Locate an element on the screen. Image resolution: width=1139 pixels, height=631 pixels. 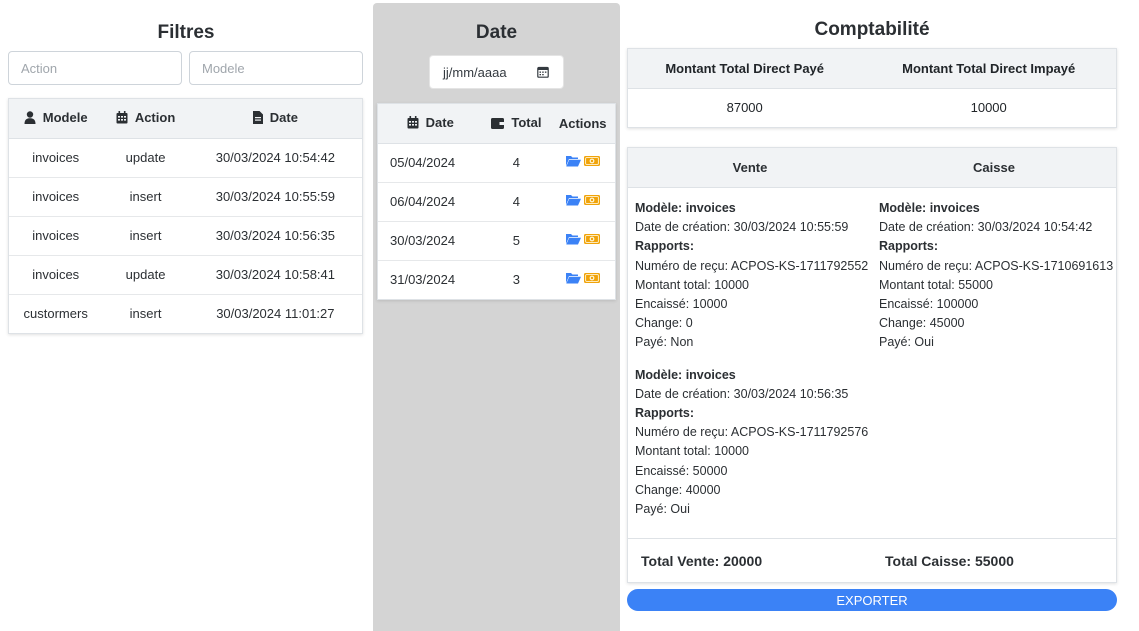
table-row: invoices insert 30/03/2024 10:55:59 is located at coordinates (185, 196).